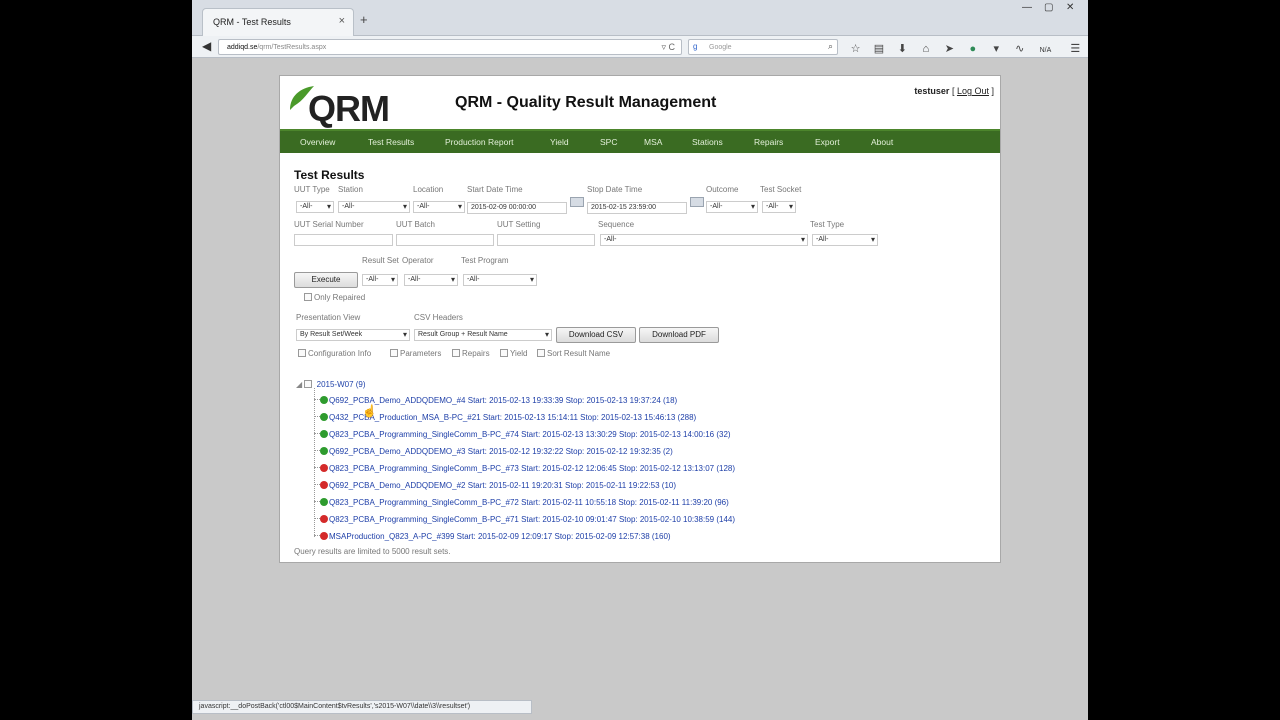 Image resolution: width=1280 pixels, height=720 pixels. Describe the element at coordinates (364, 19) in the screenshot. I see `new-tab-icon: +` at that location.